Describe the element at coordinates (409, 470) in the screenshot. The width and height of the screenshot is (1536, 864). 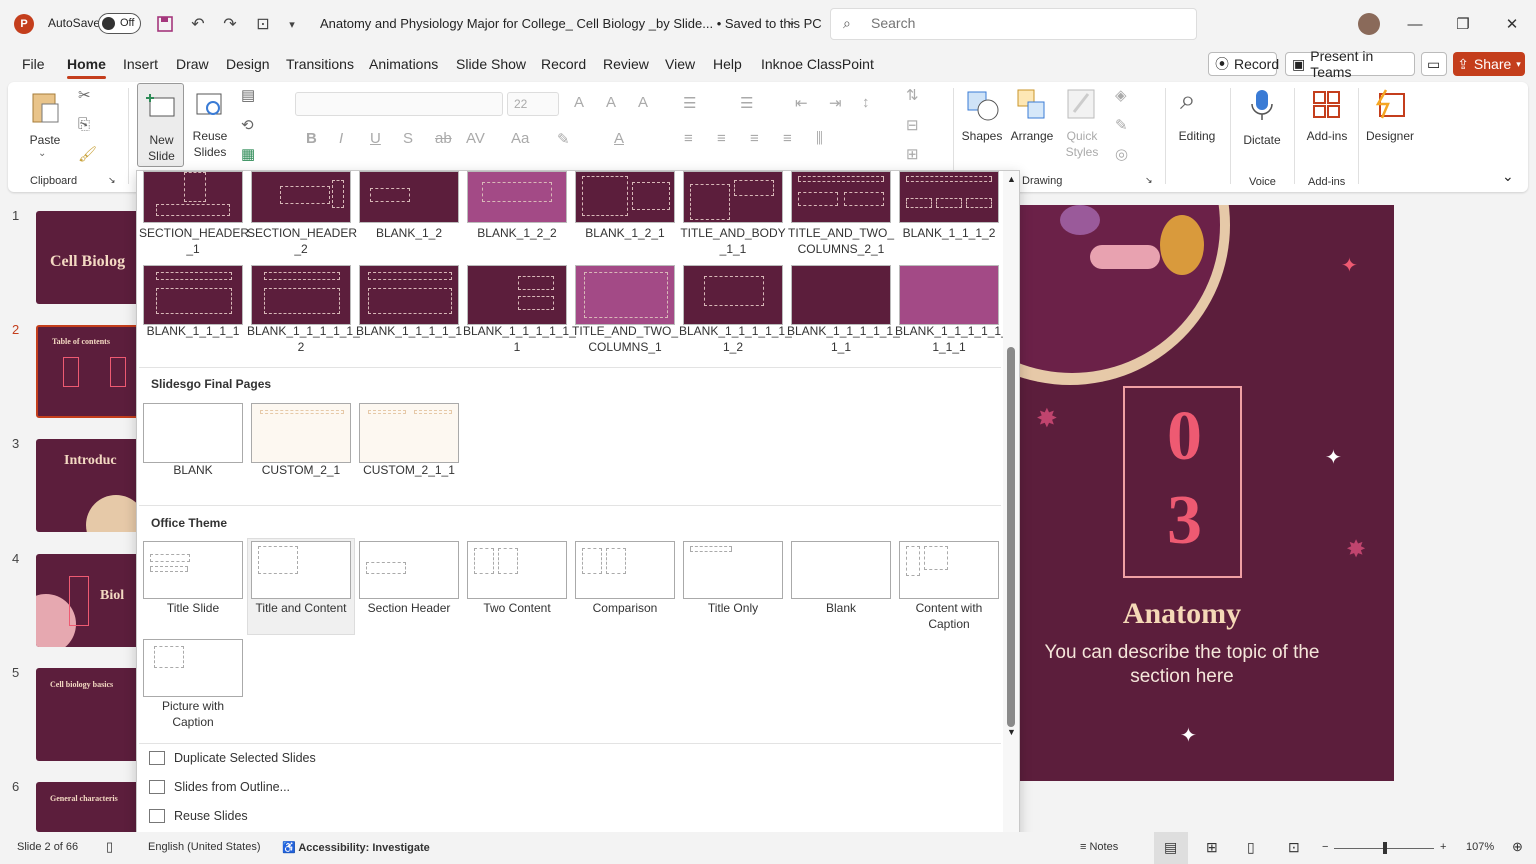
I see `layout-label: CUSTOM_2_1_1` at that location.